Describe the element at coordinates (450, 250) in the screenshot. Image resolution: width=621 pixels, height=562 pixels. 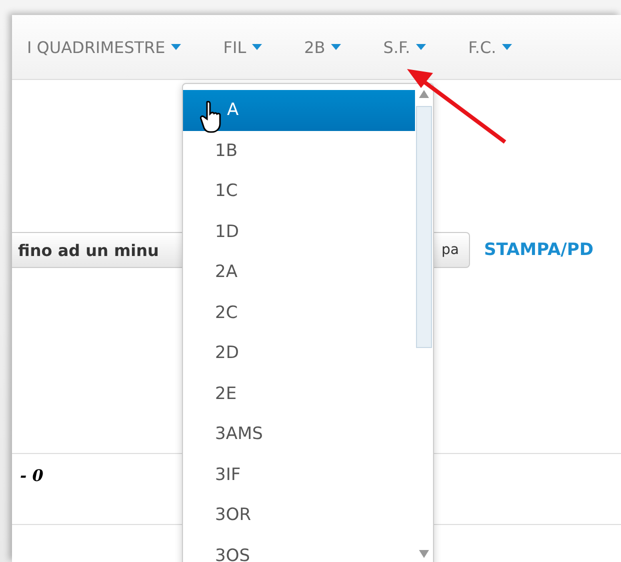
I see `button-label: pa` at that location.